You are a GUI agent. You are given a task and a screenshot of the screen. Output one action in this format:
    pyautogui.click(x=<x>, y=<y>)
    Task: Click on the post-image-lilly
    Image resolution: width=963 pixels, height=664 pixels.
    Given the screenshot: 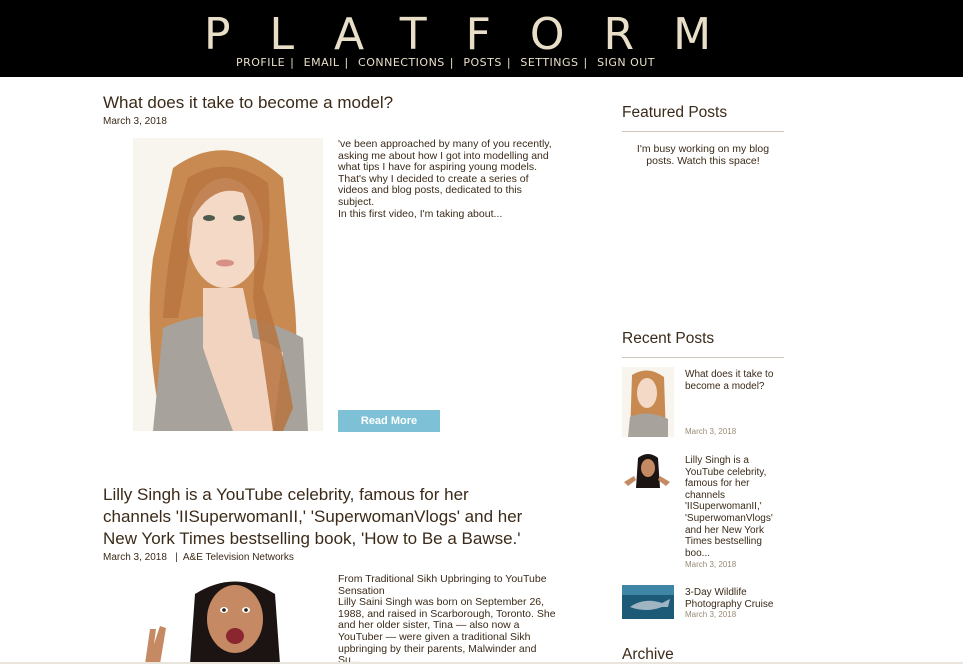 What is the action you would take?
    pyautogui.click(x=231, y=619)
    